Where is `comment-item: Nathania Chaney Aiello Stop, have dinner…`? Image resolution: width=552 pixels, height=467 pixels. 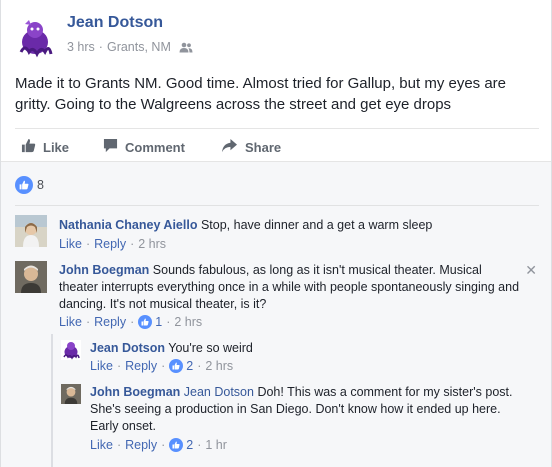
comment-item: Nathania Chaney Aiello Stop, have dinner… is located at coordinates (277, 235).